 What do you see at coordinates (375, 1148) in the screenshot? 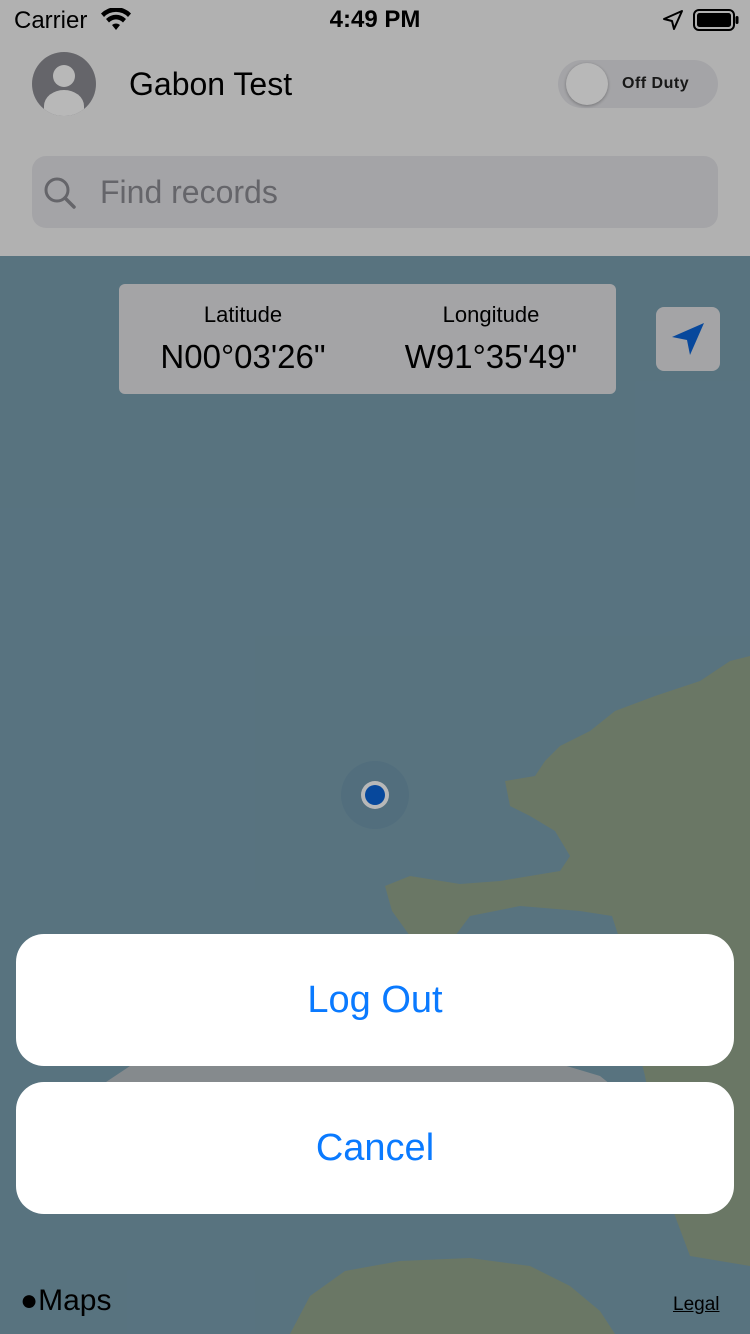
I see `cancel-button: Cancel` at bounding box center [375, 1148].